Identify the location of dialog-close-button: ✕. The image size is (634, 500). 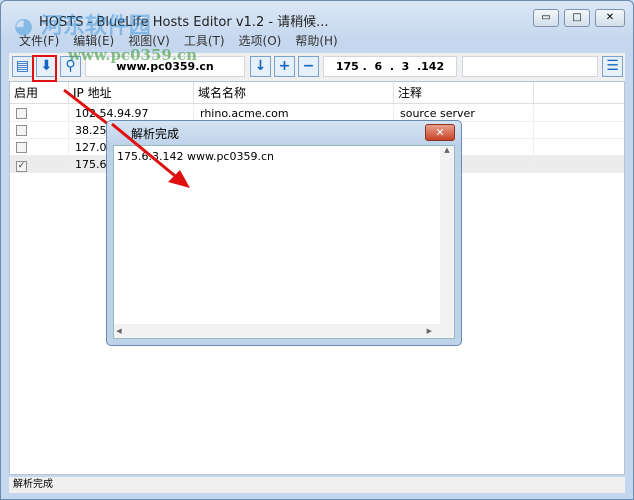
(440, 132).